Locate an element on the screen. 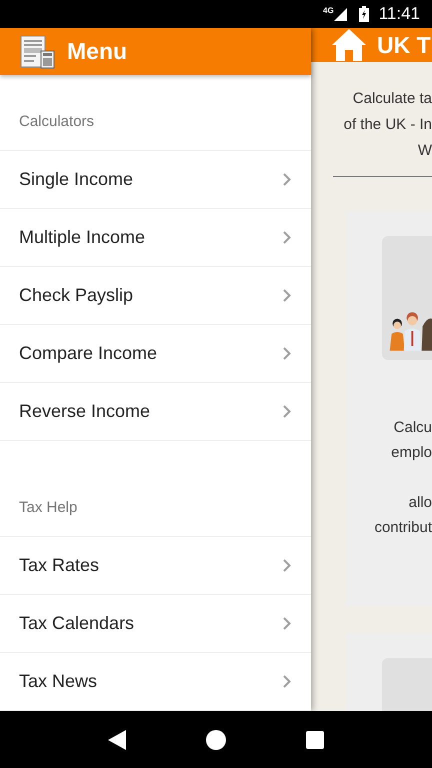 The width and height of the screenshot is (432, 768). intro-text: of the UK - In is located at coordinates (388, 125).